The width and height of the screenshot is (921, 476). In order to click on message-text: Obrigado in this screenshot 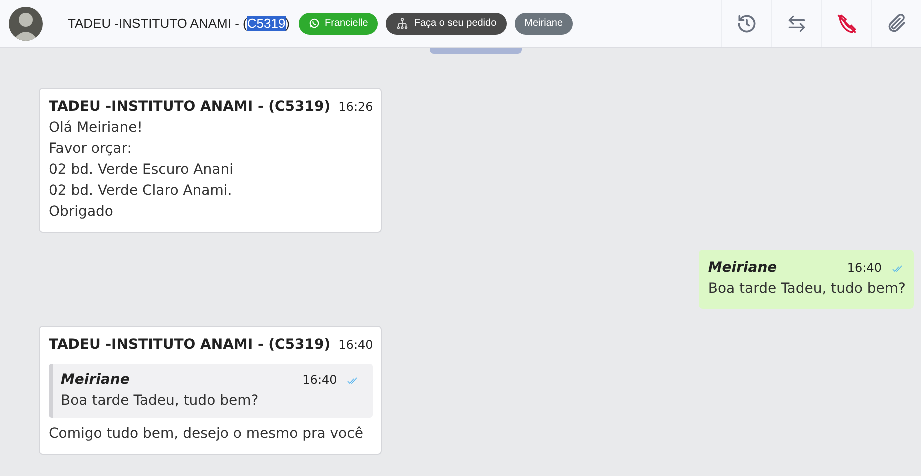, I will do `click(81, 212)`.